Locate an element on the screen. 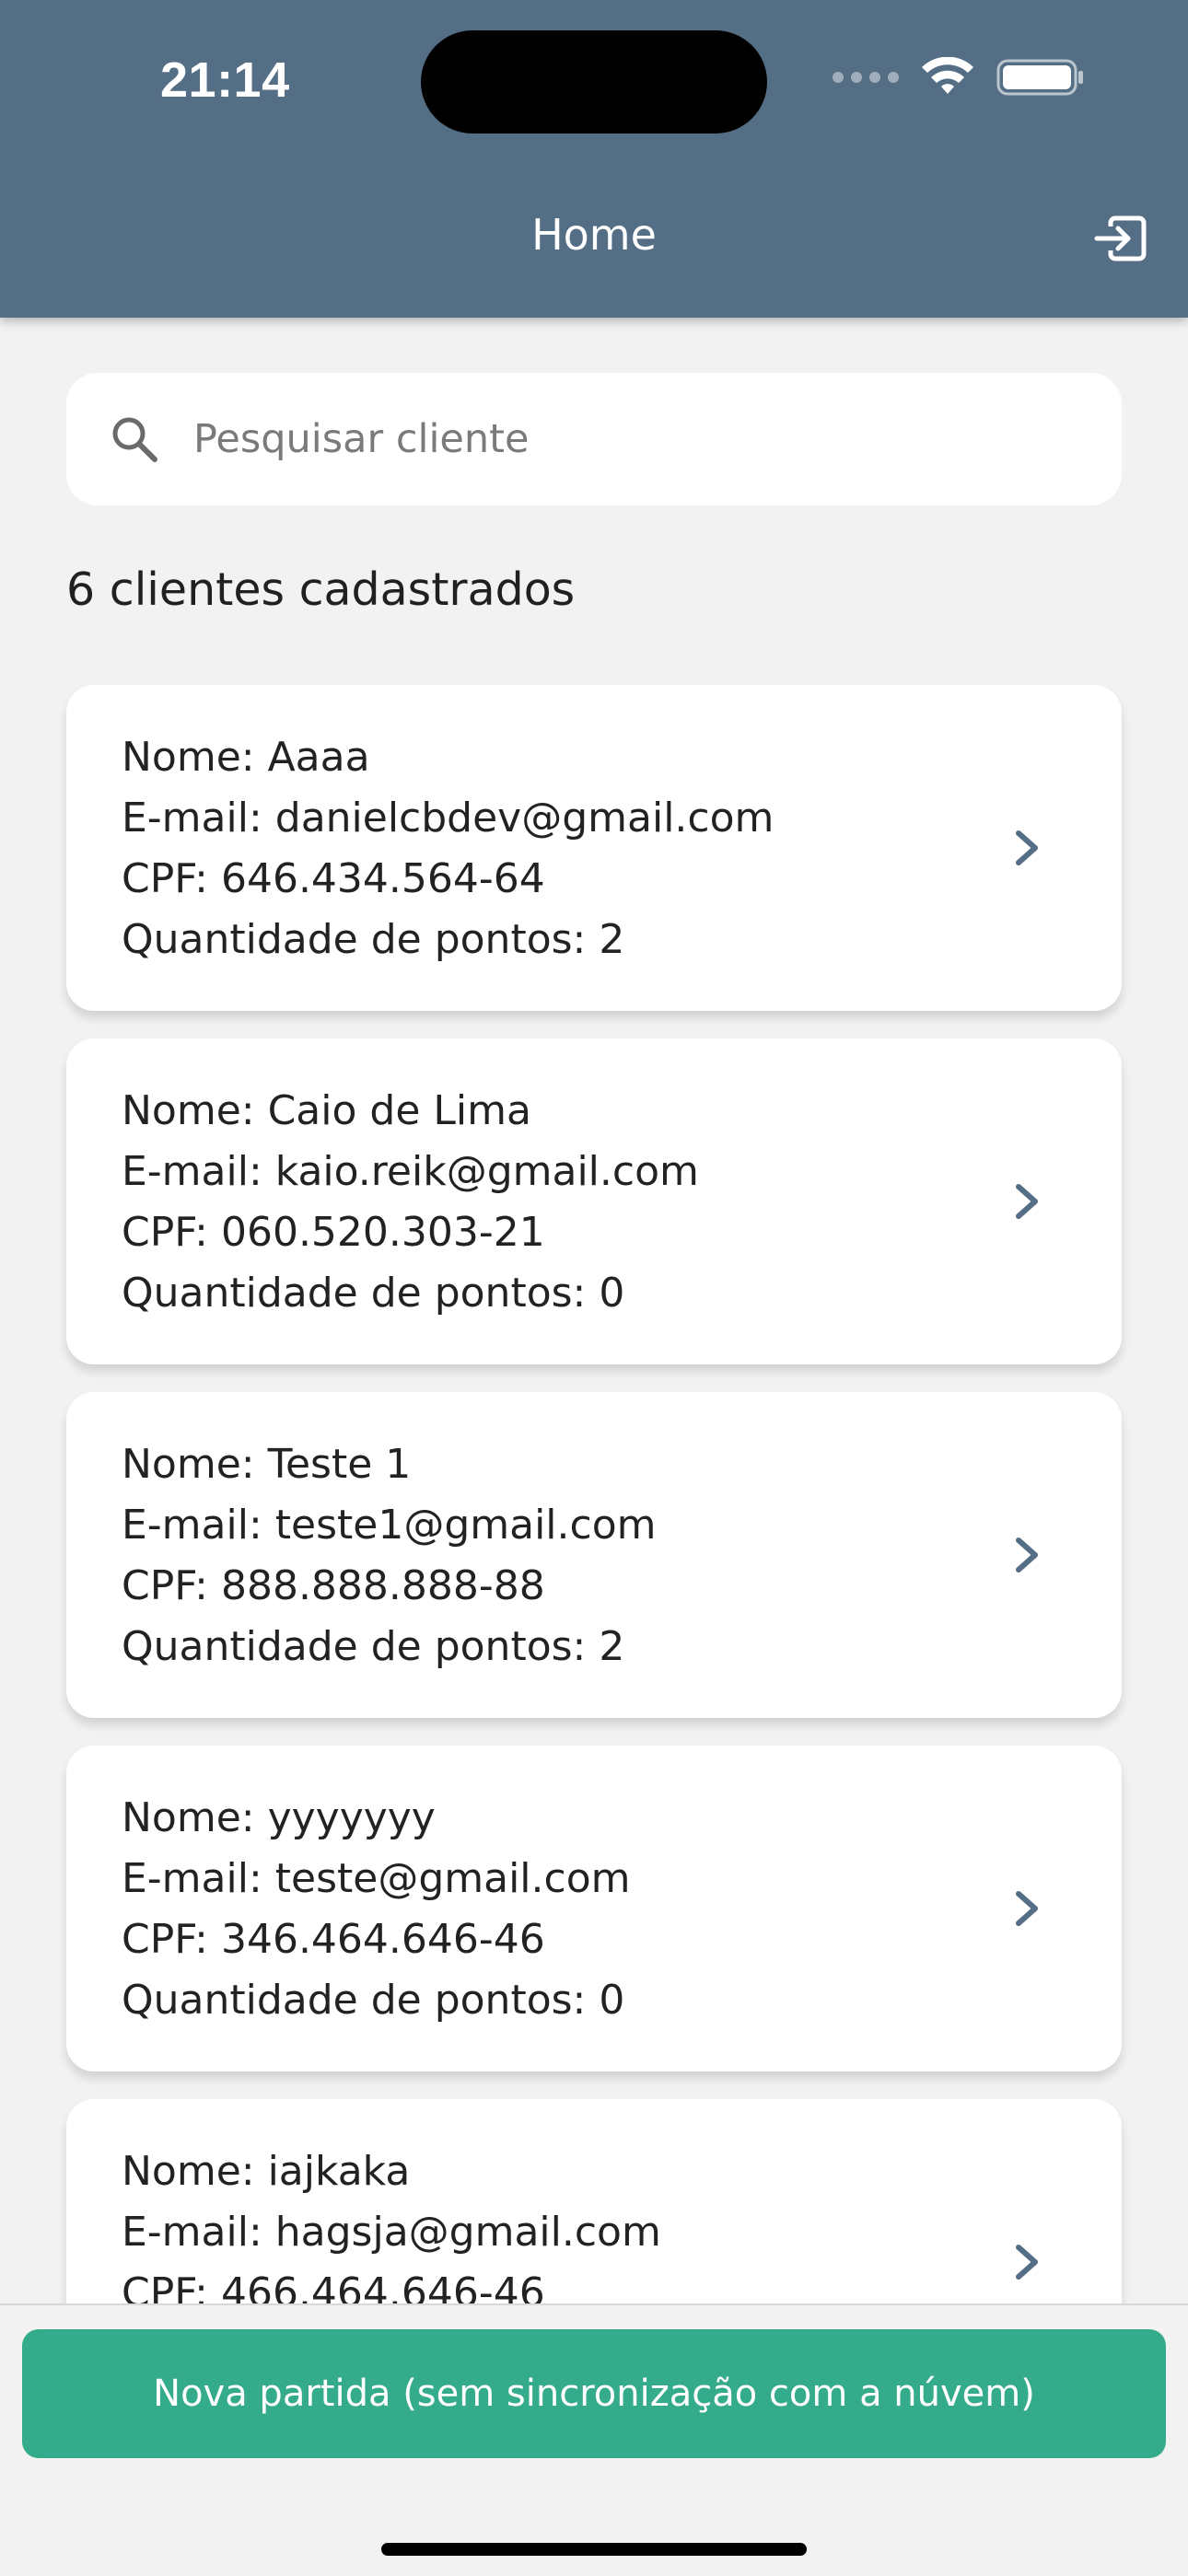 The image size is (1188, 2576). logout-button is located at coordinates (1120, 238).